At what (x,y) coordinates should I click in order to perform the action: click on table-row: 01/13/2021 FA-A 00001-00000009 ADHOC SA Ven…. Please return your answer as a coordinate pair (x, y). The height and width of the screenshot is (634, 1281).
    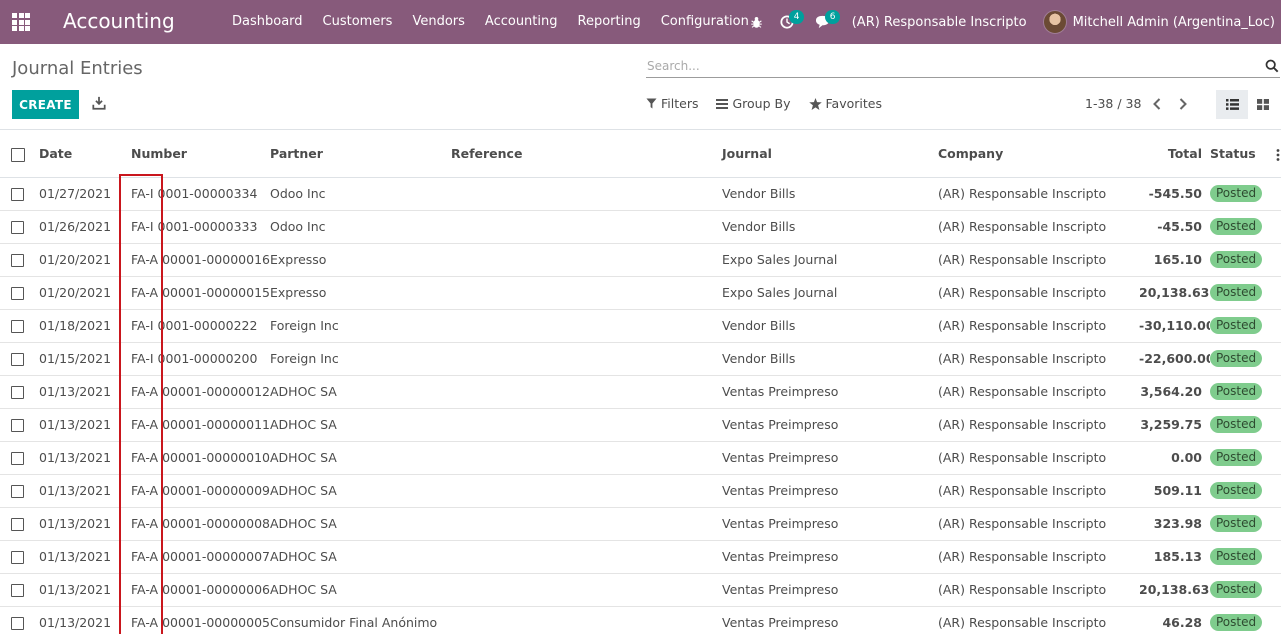
    Looking at the image, I should click on (640, 490).